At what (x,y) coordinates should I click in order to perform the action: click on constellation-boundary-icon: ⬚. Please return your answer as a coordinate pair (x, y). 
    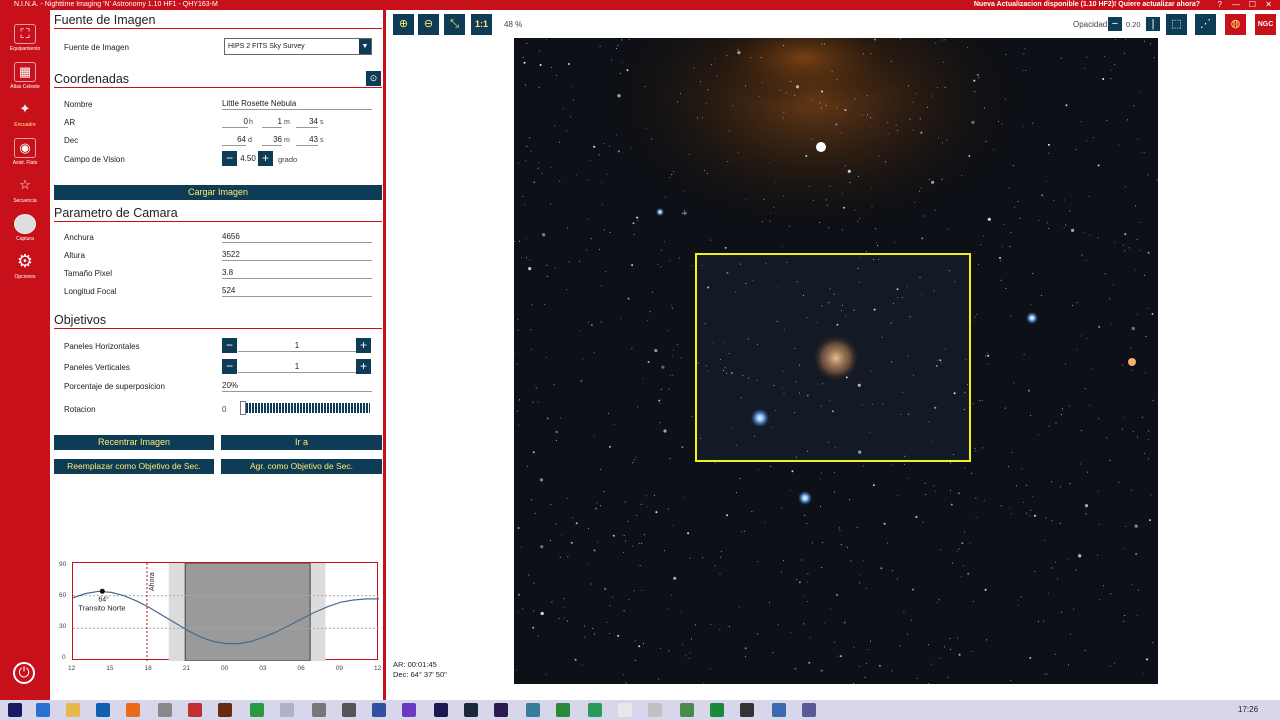
    Looking at the image, I should click on (1176, 24).